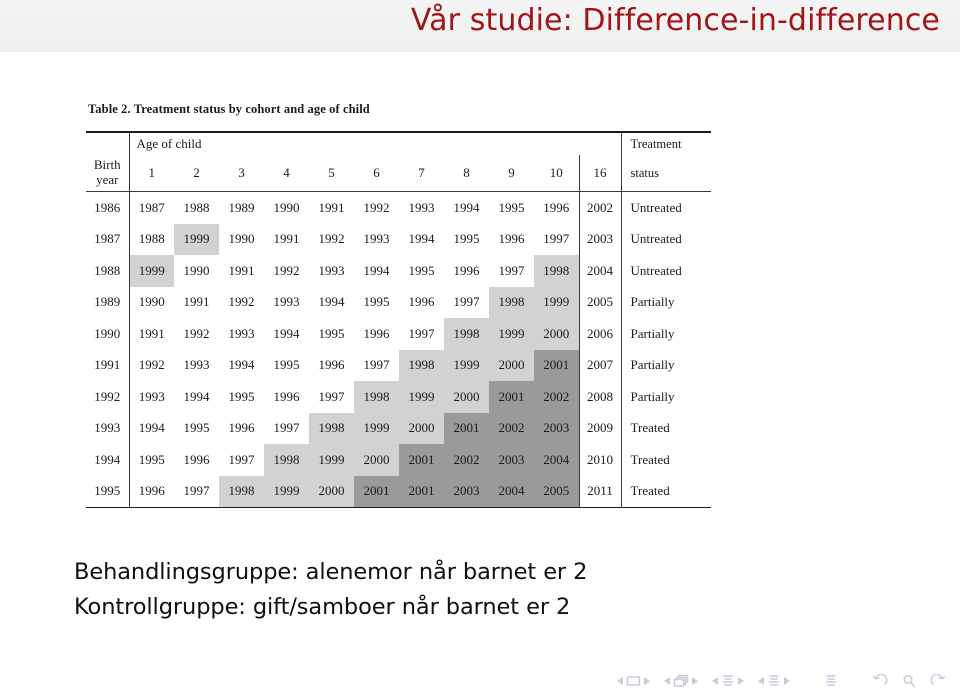 Image resolution: width=960 pixels, height=700 pixels. I want to click on header-age-8: 8, so click(466, 172).